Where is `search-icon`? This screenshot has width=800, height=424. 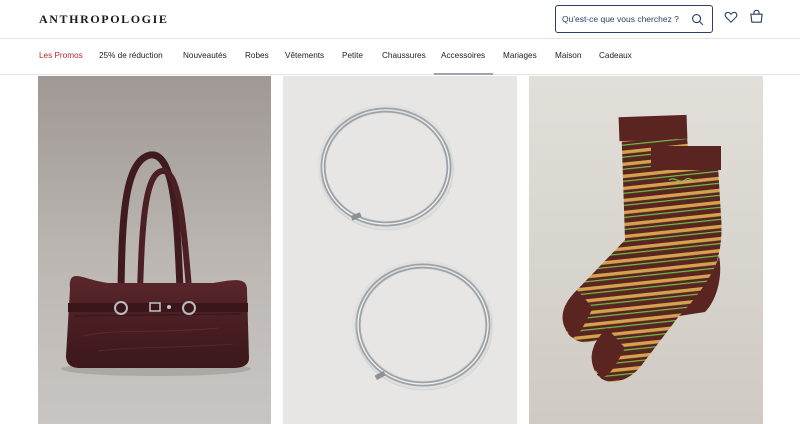 search-icon is located at coordinates (697, 19).